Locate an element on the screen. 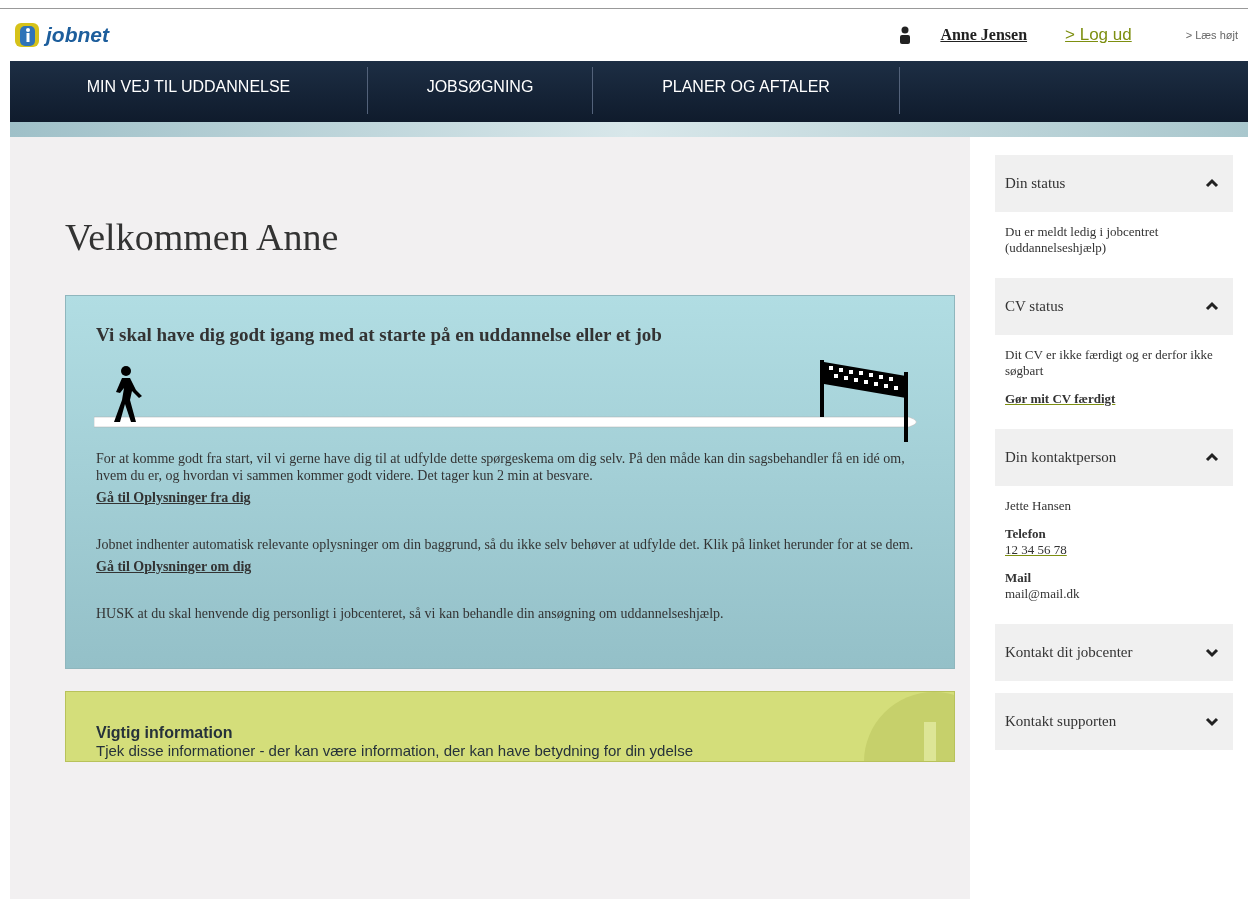 The width and height of the screenshot is (1248, 899). panel-header: CV status is located at coordinates (1114, 306).